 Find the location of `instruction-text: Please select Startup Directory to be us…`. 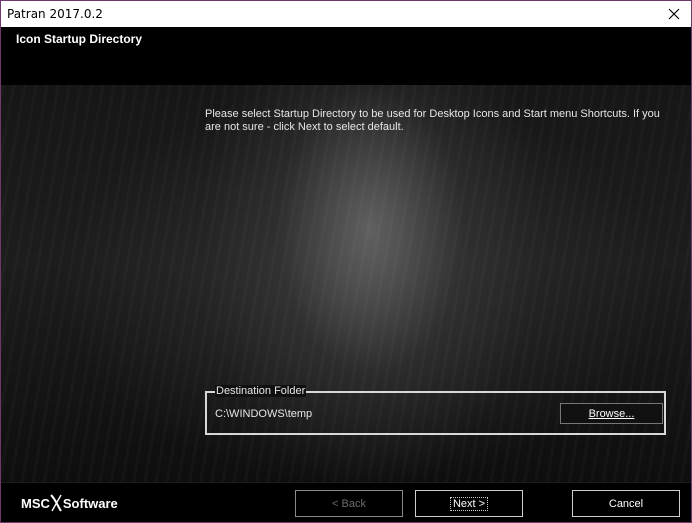

instruction-text: Please select Startup Directory to be us… is located at coordinates (432, 120).